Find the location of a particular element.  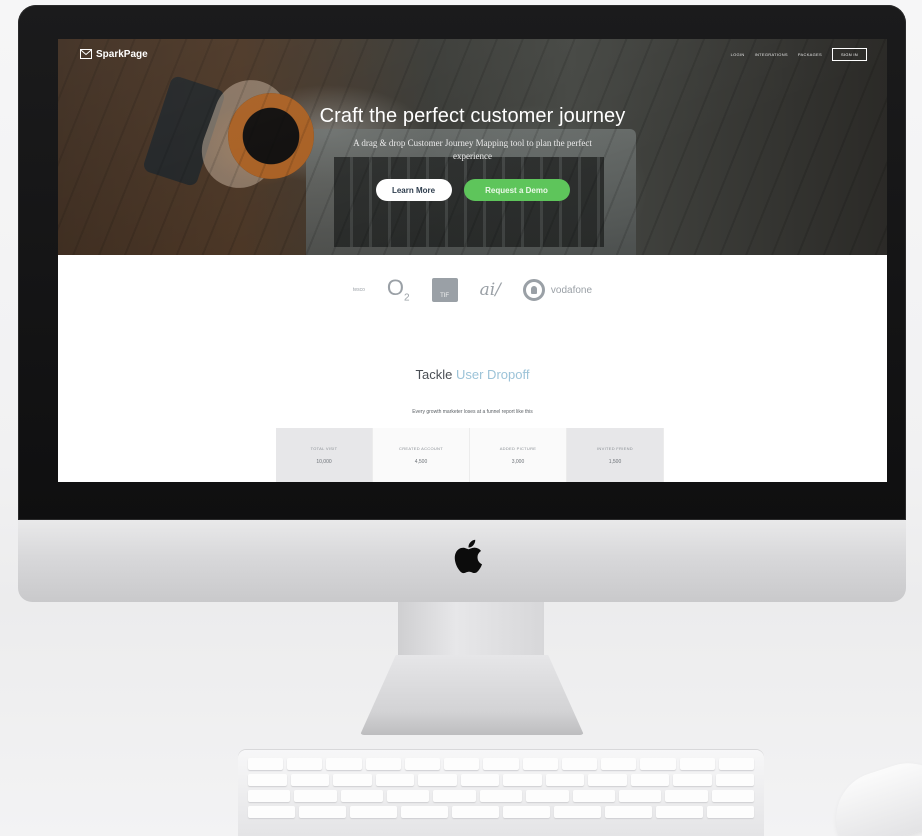

keyboard is located at coordinates (501, 793).